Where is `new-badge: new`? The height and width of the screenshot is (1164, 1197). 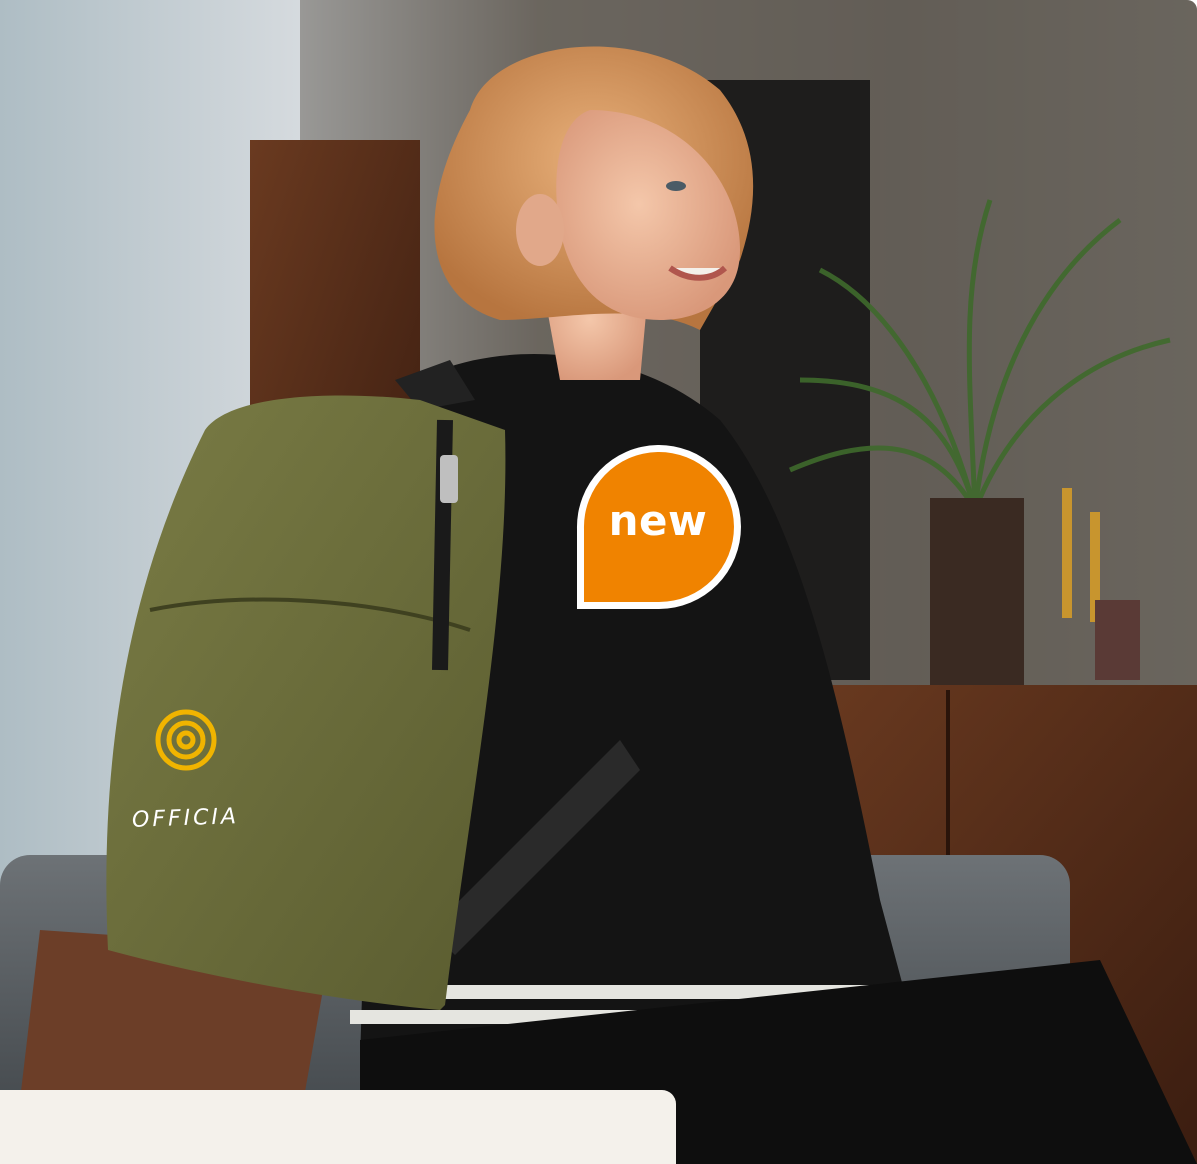
new-badge: new is located at coordinates (660, 528).